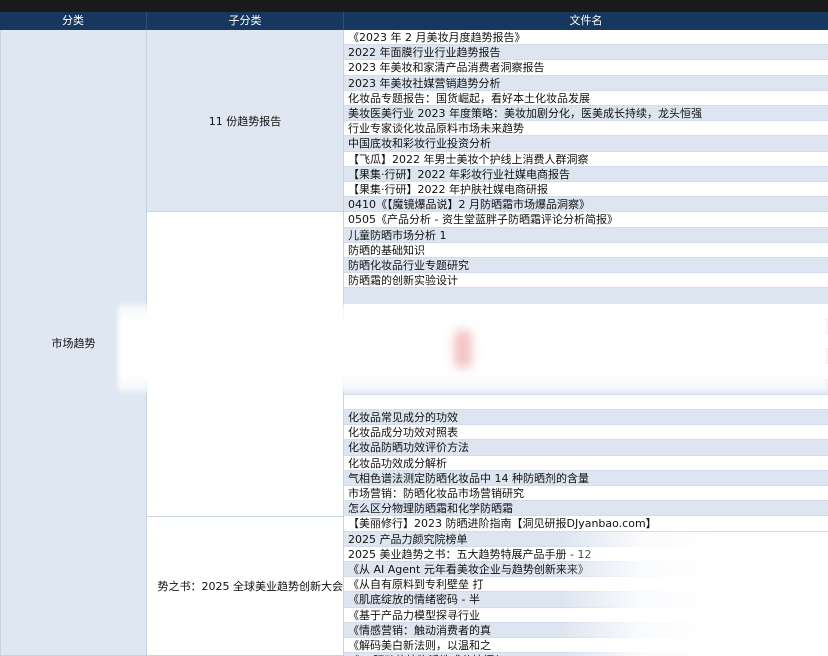 This screenshot has height=656, width=828. What do you see at coordinates (473, 348) in the screenshot?
I see `blurred-region` at bounding box center [473, 348].